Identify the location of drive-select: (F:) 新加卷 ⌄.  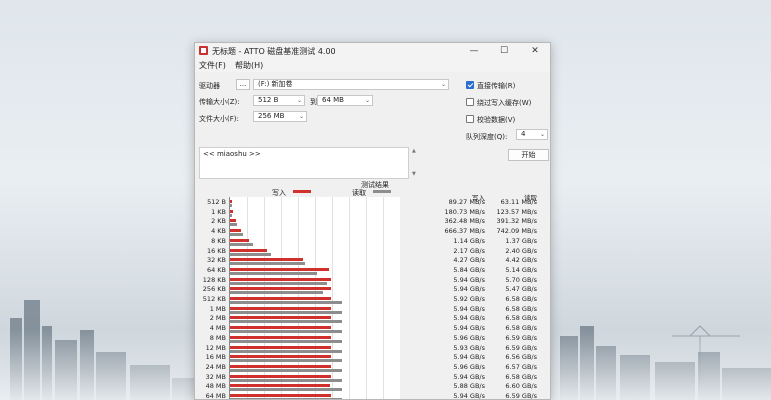
(351, 84).